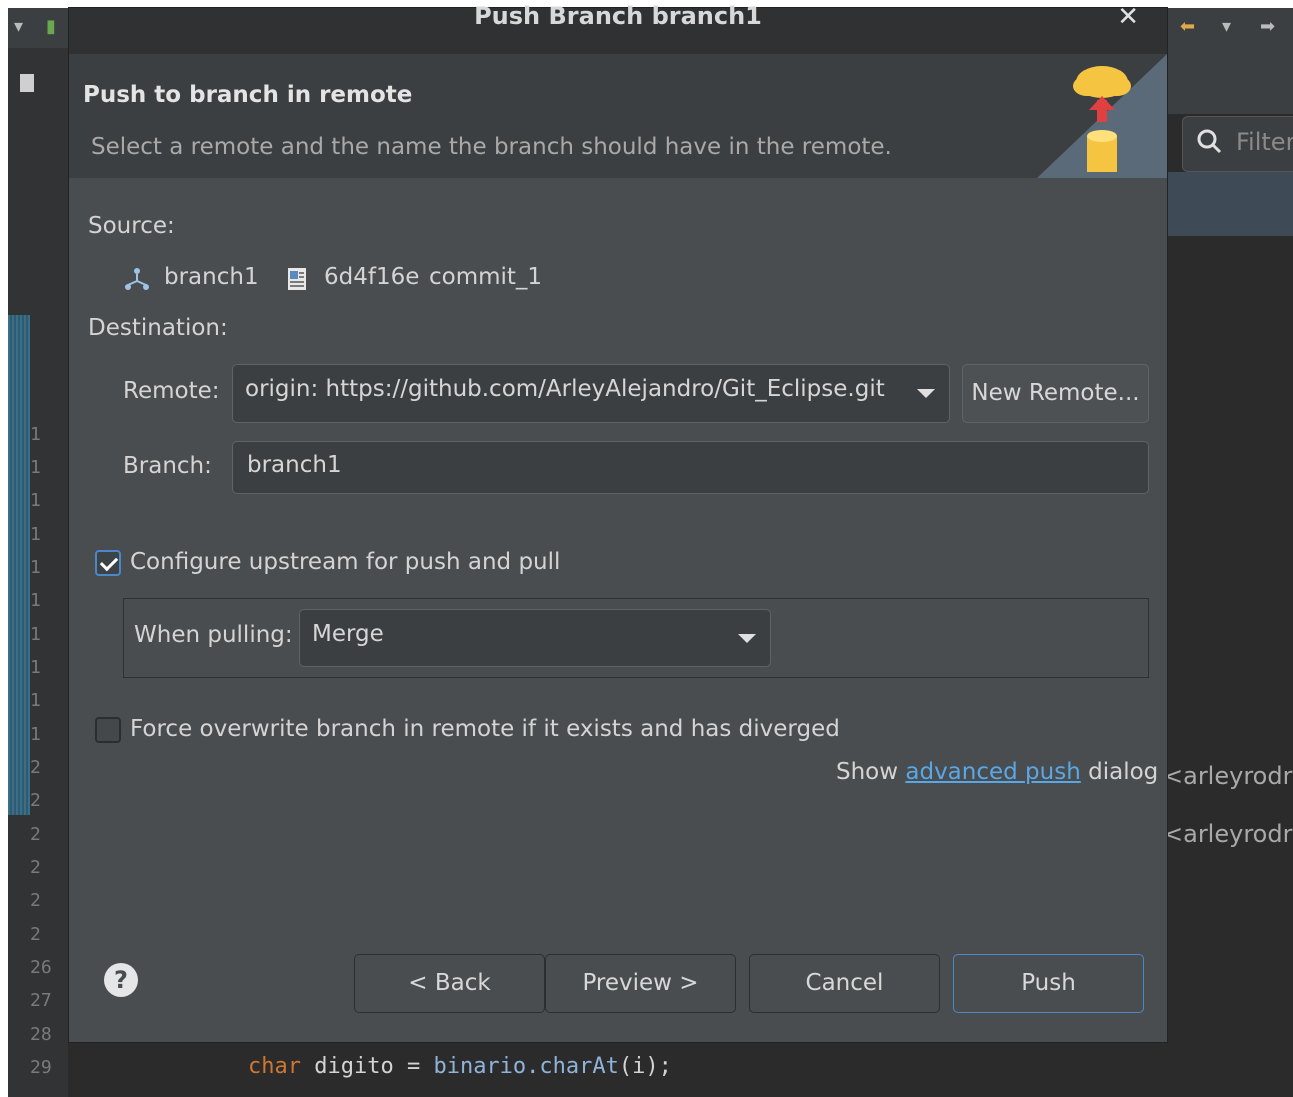 Image resolution: width=1293 pixels, height=1097 pixels. Describe the element at coordinates (41, 1067) in the screenshot. I see `line-number: 29` at that location.